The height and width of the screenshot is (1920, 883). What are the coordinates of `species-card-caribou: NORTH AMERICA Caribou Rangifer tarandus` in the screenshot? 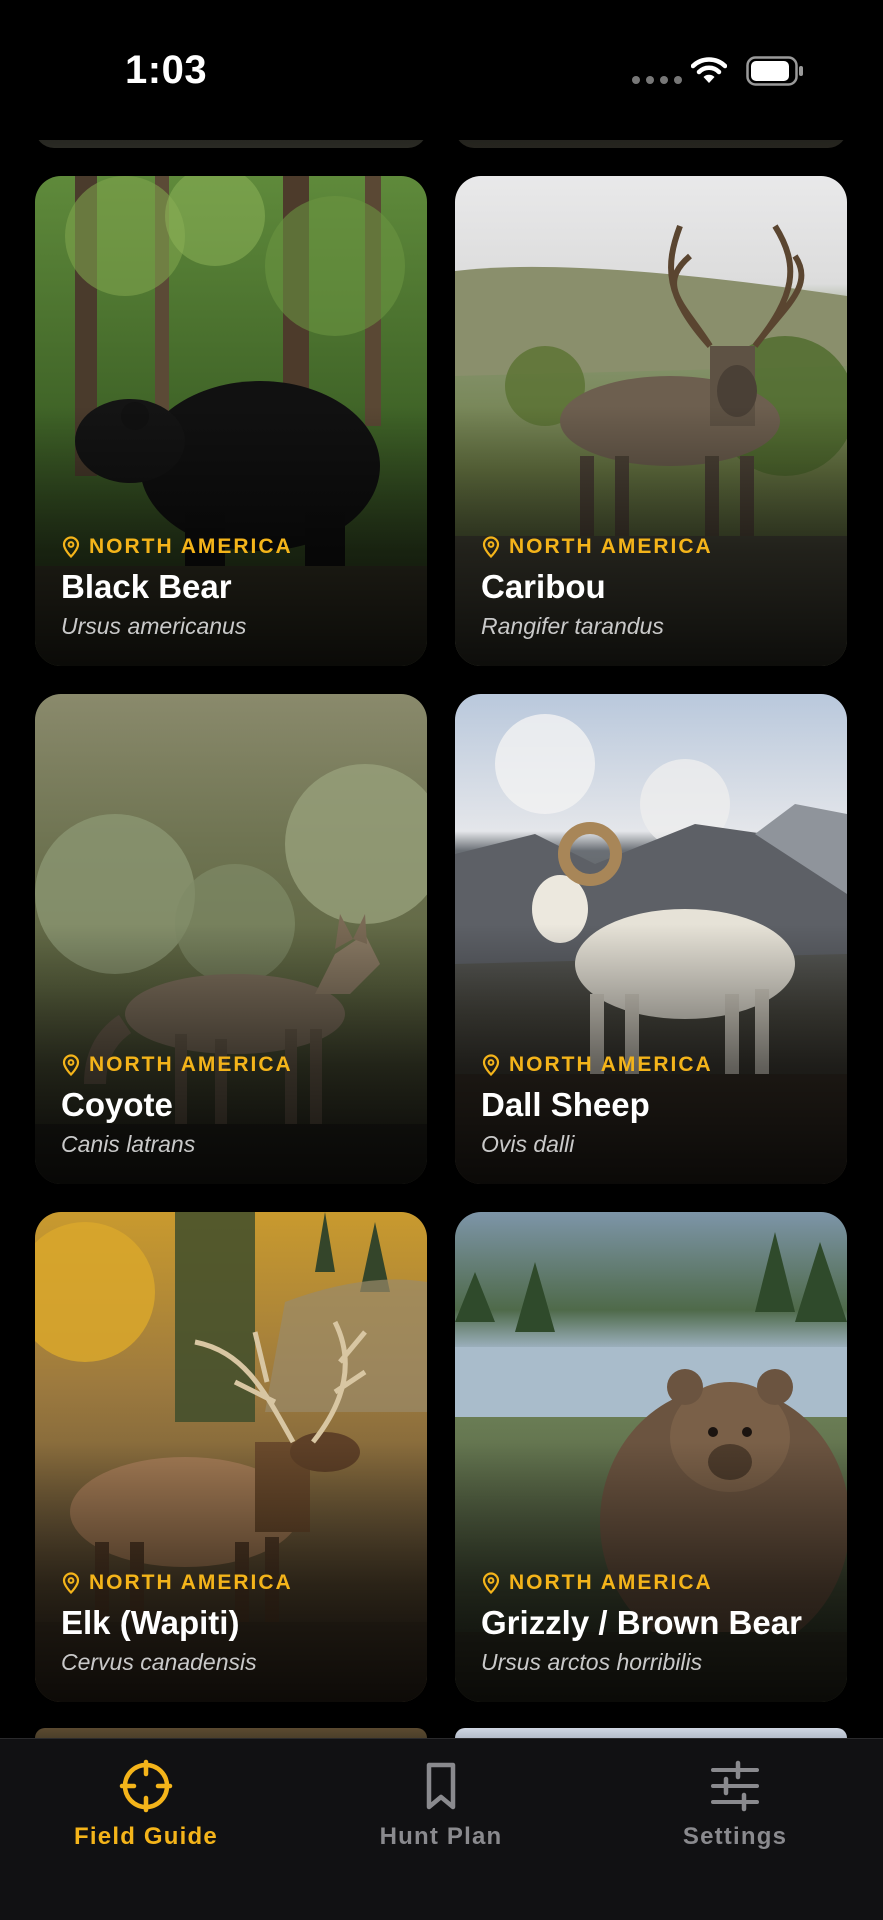 It's located at (651, 421).